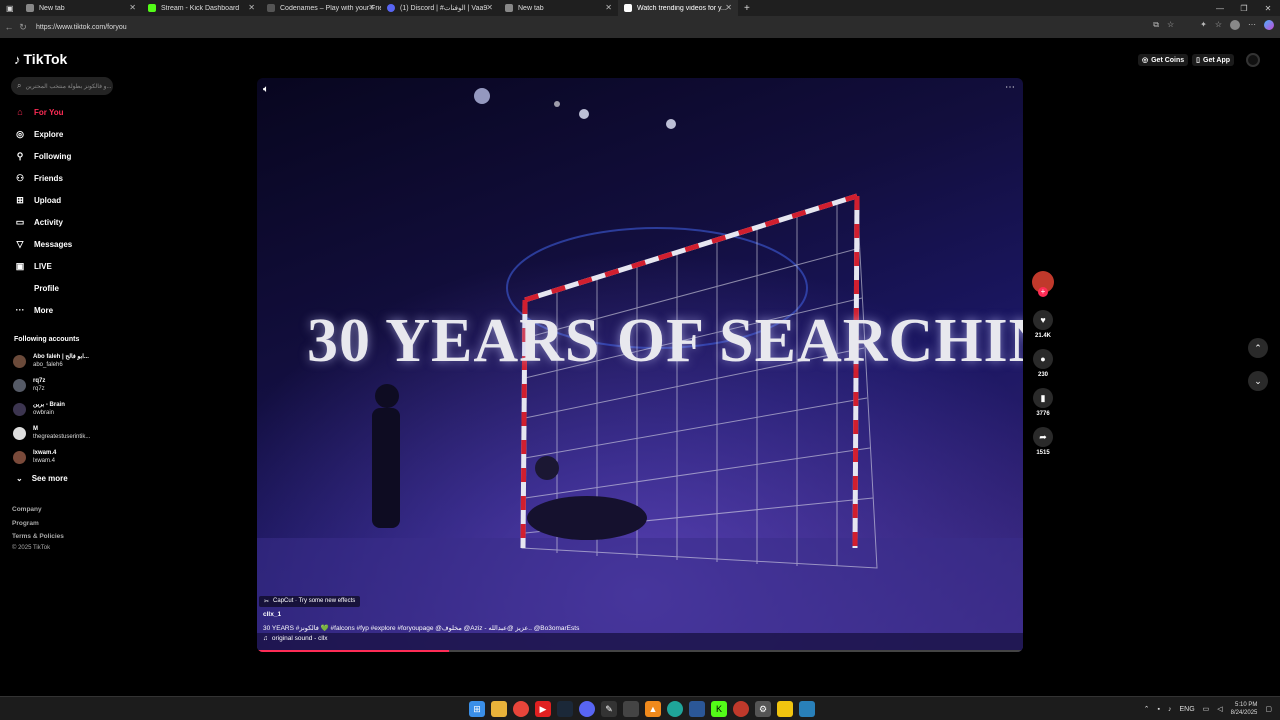  I want to click on tab-tiktok: Watch trending videos for y... ✕, so click(678, 8).